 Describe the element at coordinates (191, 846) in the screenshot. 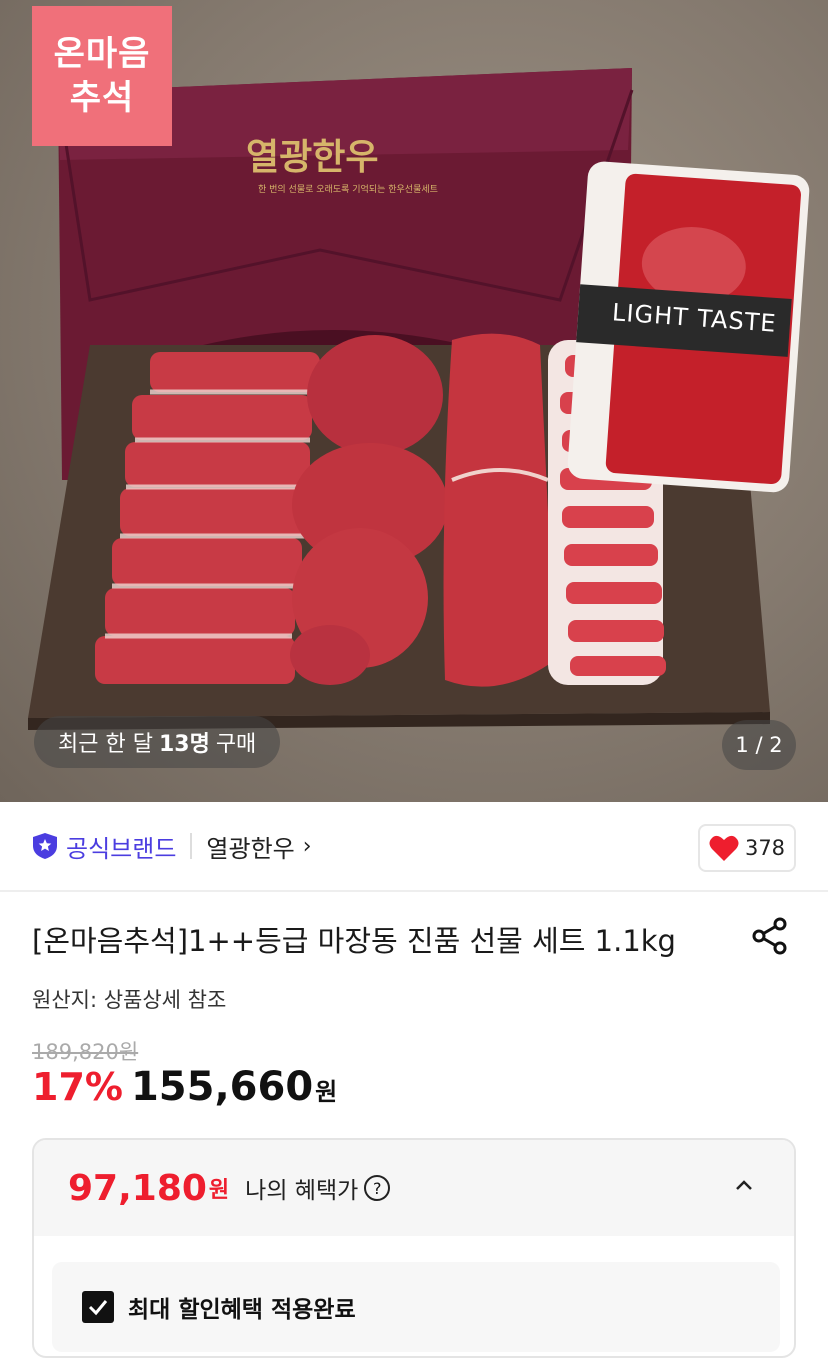

I see `brand-divider` at that location.